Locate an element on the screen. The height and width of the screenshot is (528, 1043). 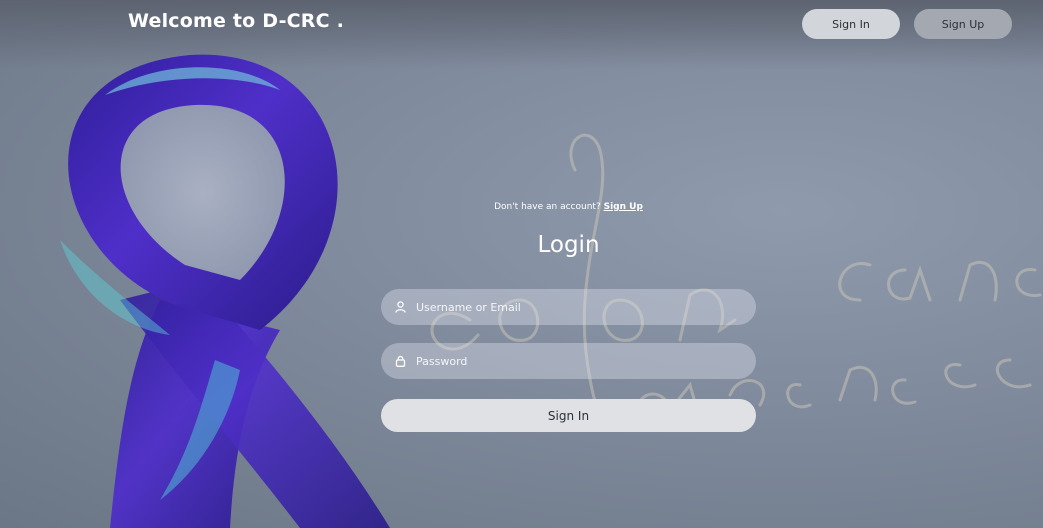
signup-prompt: Don't have an account? Sign Up is located at coordinates (568, 207).